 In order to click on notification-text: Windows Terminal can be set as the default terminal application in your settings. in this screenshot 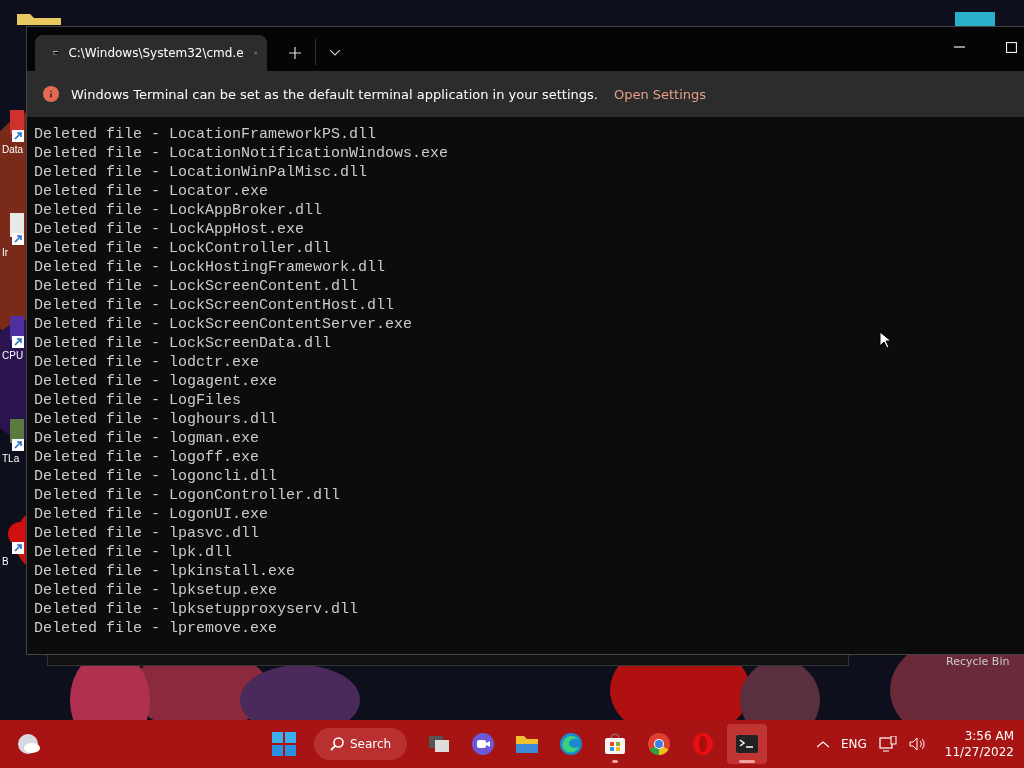, I will do `click(334, 94)`.